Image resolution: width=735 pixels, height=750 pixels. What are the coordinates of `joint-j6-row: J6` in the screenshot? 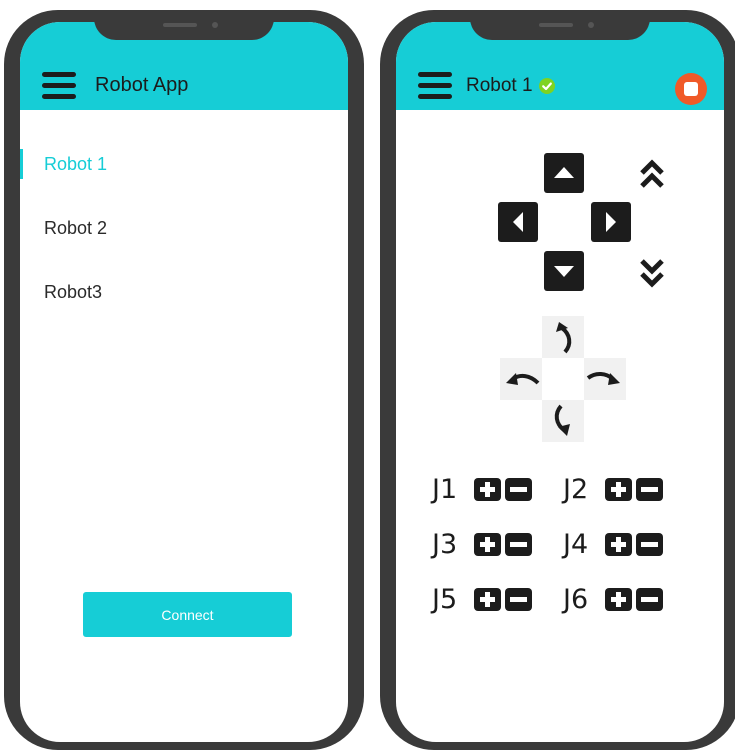 It's located at (615, 599).